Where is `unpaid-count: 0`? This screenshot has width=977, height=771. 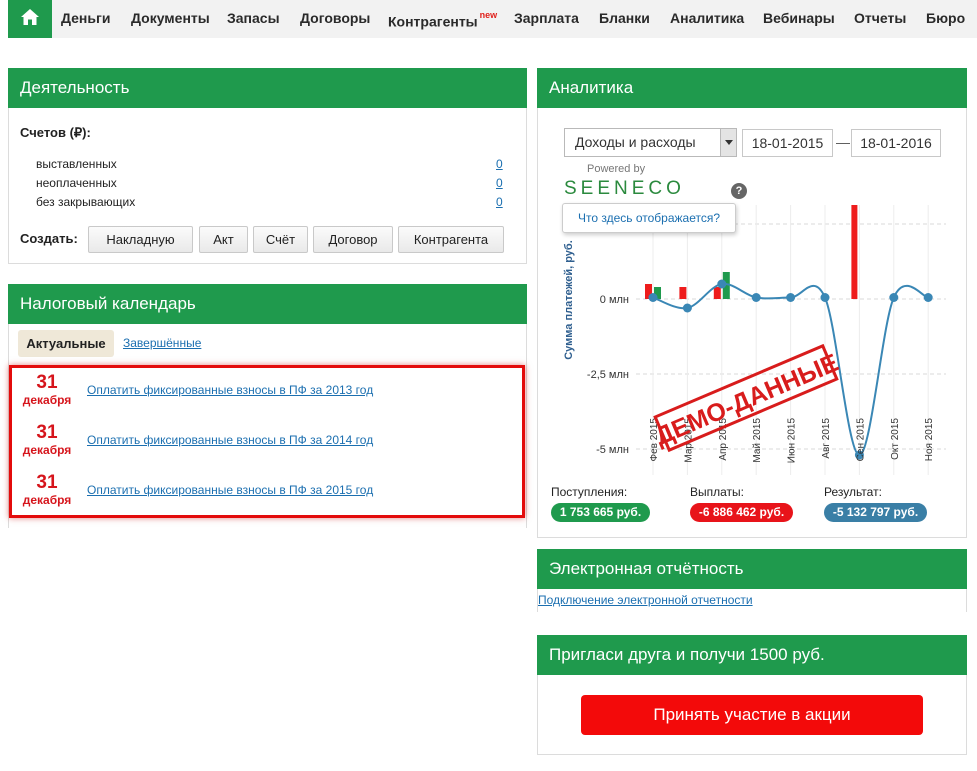
unpaid-count: 0 is located at coordinates (499, 183).